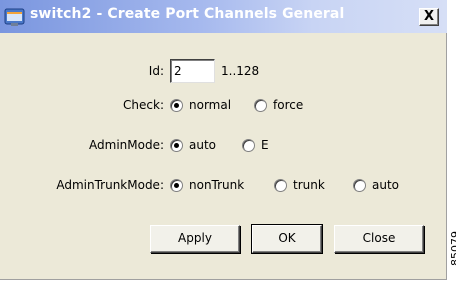  I want to click on admin-trunk-mode-auto-option: auto, so click(385, 185).